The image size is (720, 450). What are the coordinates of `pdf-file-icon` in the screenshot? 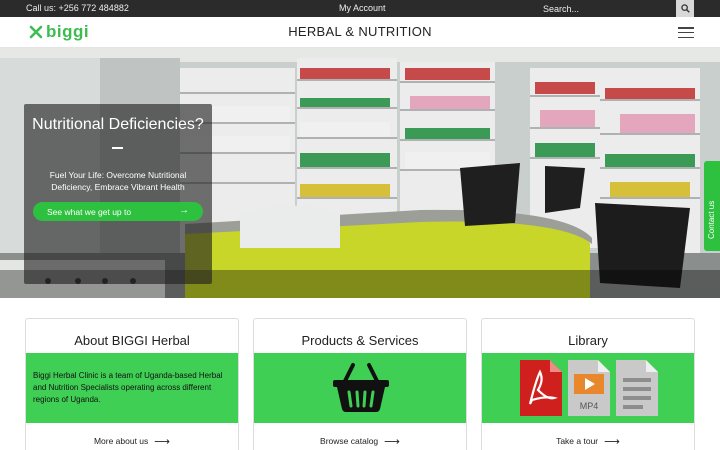 It's located at (541, 388).